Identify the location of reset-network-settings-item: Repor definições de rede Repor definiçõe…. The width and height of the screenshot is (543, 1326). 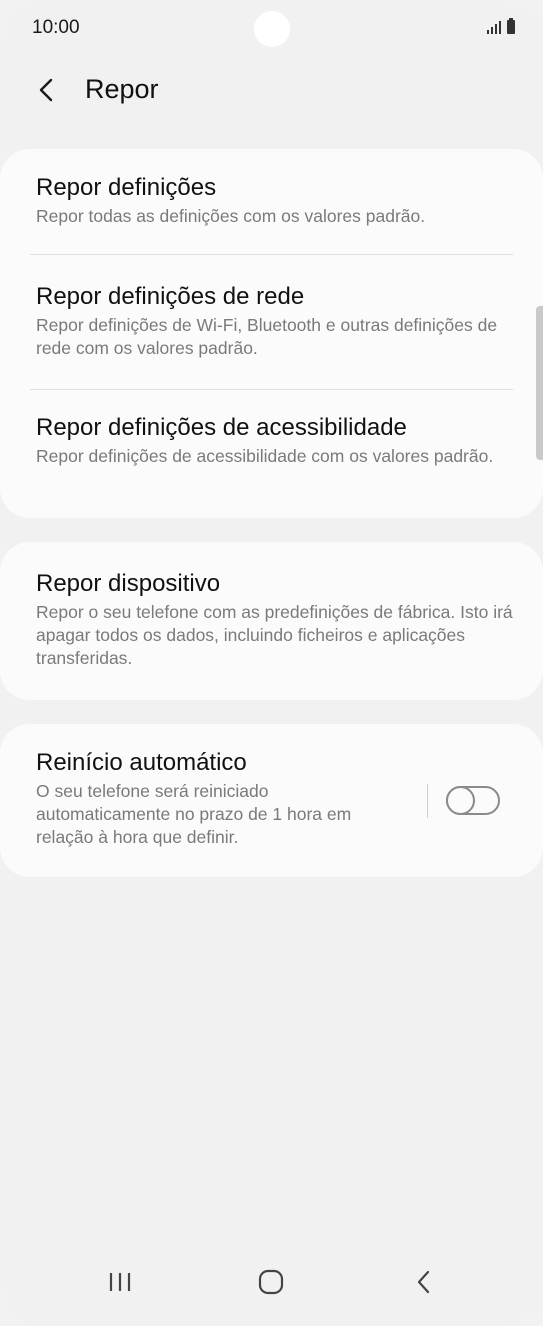
(274, 321).